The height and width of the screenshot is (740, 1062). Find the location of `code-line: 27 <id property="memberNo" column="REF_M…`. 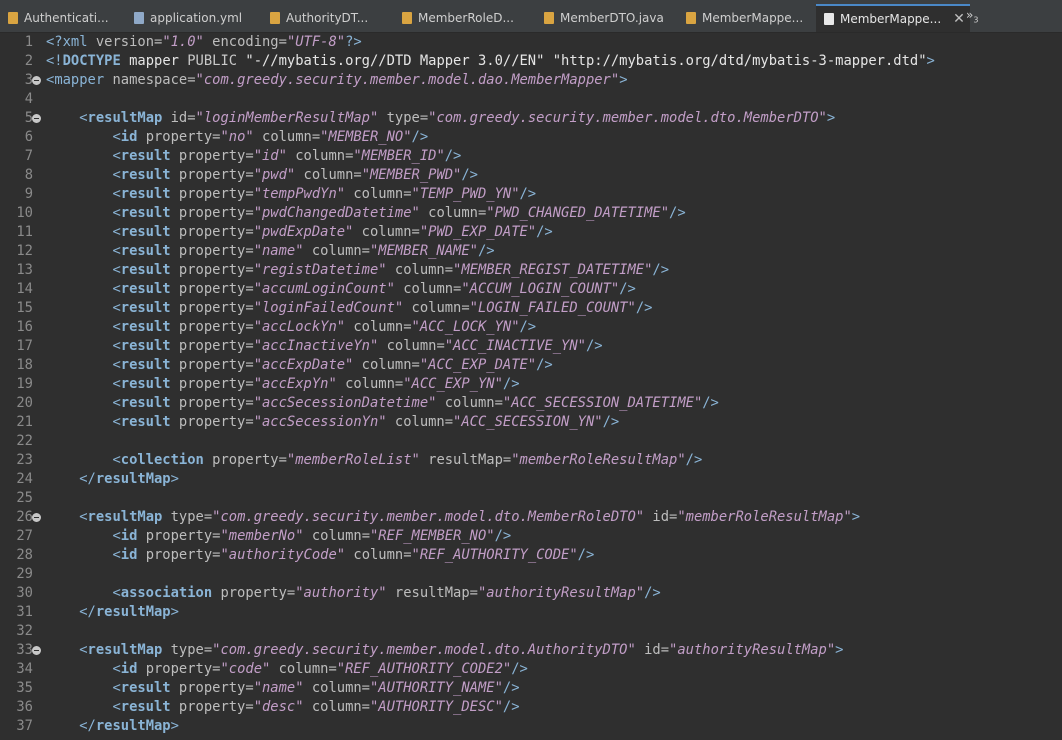

code-line: 27 <id property="memberNo" column="REF_M… is located at coordinates (531, 536).